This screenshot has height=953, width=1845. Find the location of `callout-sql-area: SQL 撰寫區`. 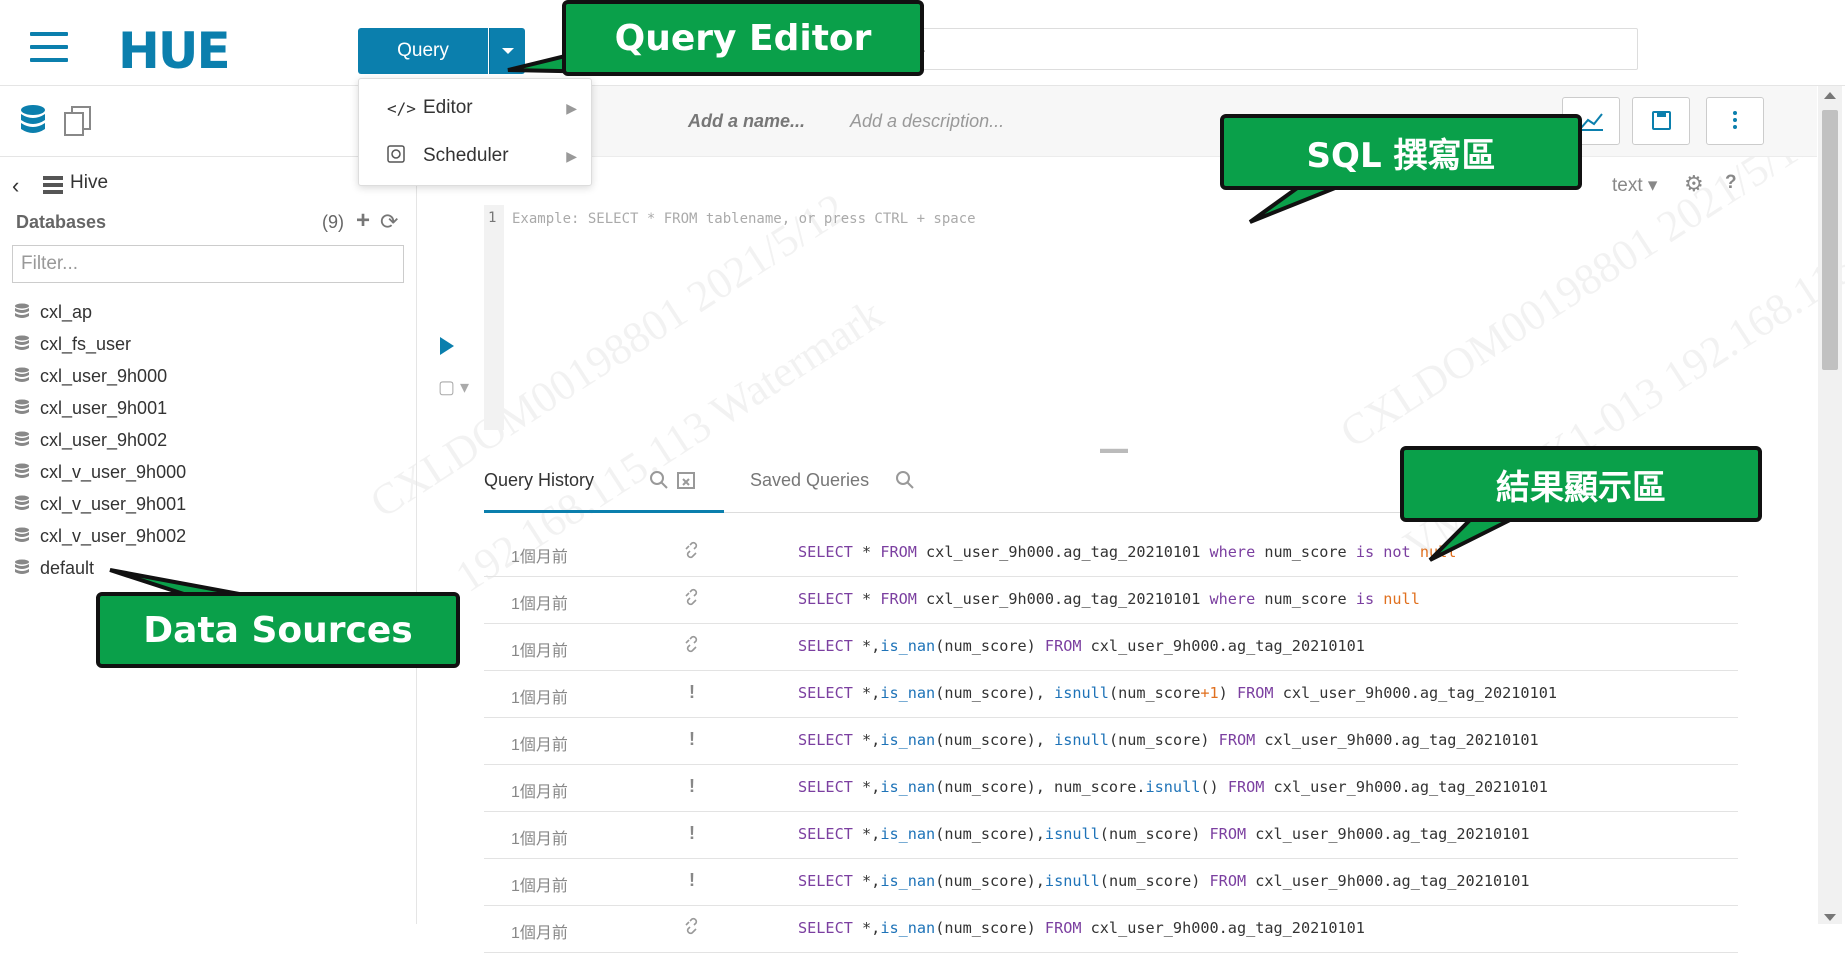

callout-sql-area: SQL 撰寫區 is located at coordinates (1401, 152).